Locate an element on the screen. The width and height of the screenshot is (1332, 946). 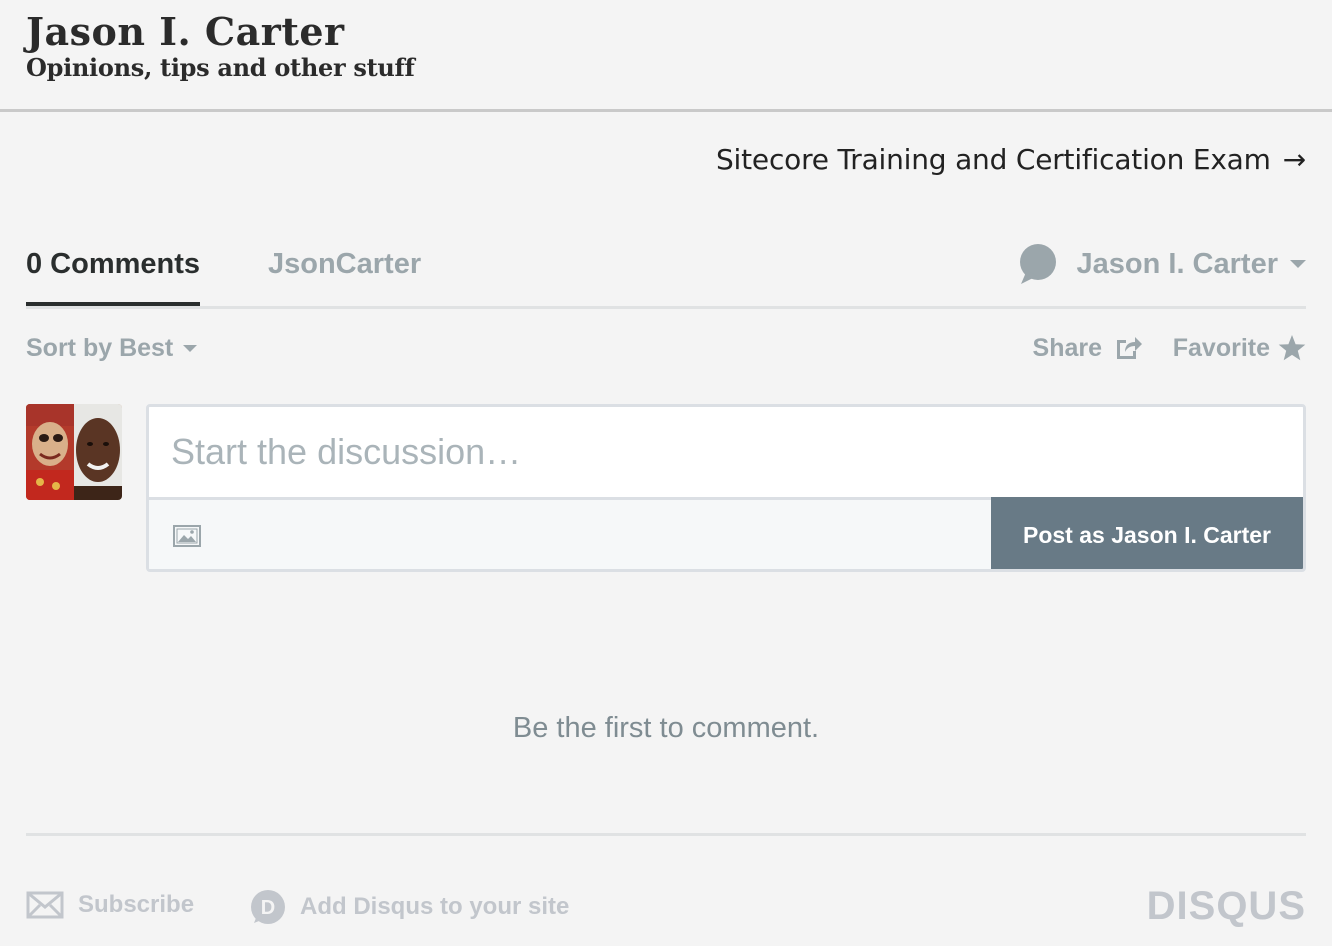
site-title: Jason I. Carter is located at coordinates (185, 32).